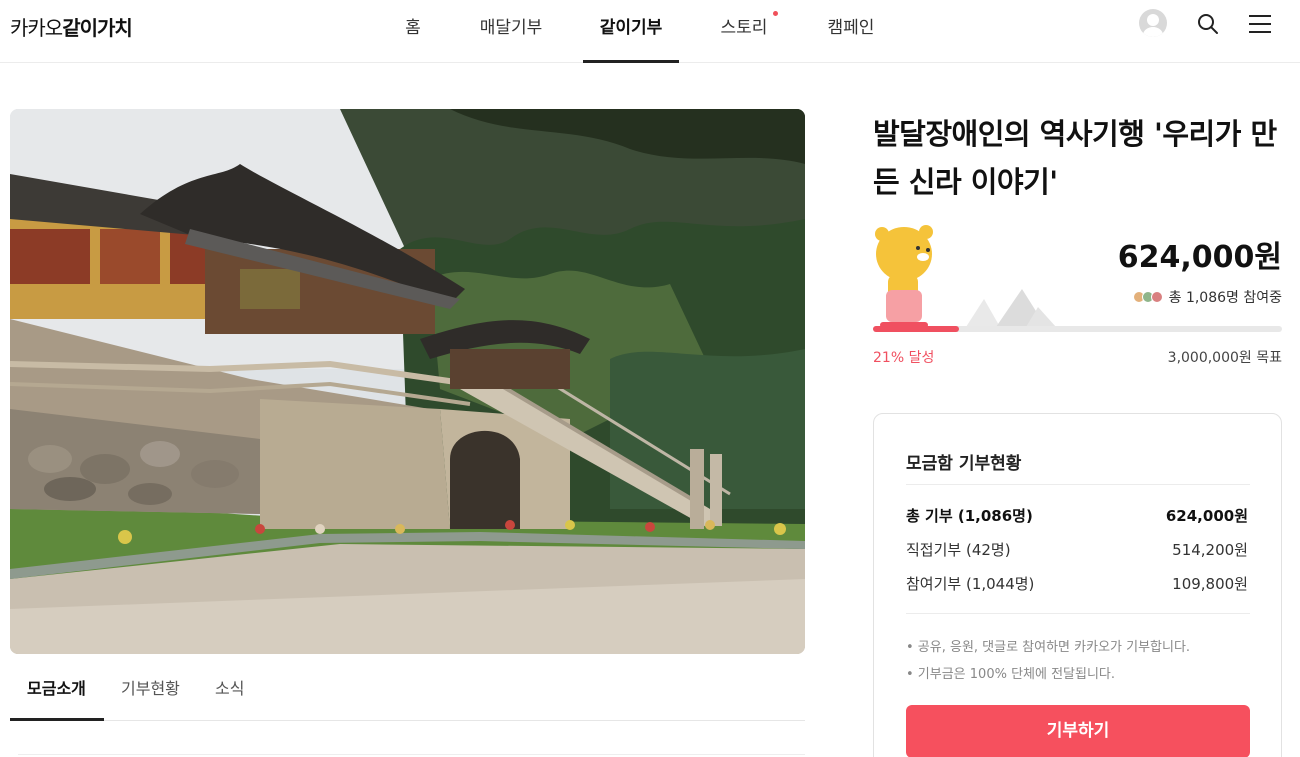 Image resolution: width=1300 pixels, height=757 pixels. I want to click on top-header: 카카오같이가치 홈 매달기부 같이기부 스토리 캠페인, so click(650, 31).